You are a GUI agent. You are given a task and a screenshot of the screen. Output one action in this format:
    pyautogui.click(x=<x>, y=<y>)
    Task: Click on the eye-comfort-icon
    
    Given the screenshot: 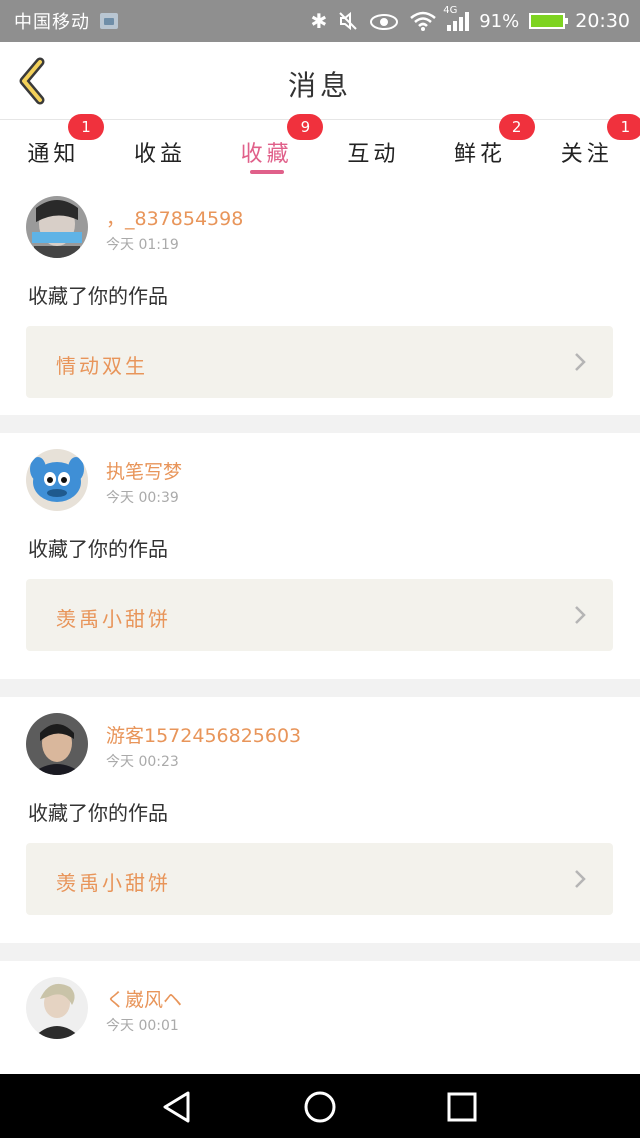 What is the action you would take?
    pyautogui.click(x=384, y=22)
    